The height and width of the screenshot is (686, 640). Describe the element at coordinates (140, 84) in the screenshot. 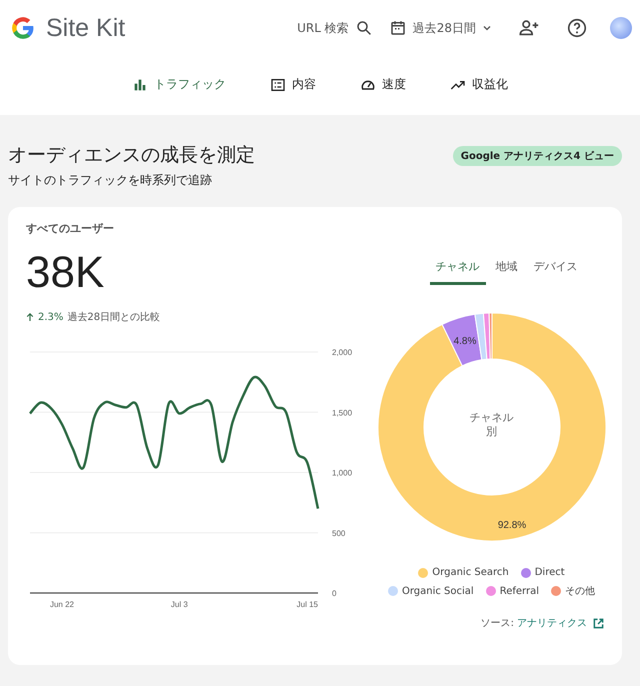

I see `bar-chart-icon` at that location.